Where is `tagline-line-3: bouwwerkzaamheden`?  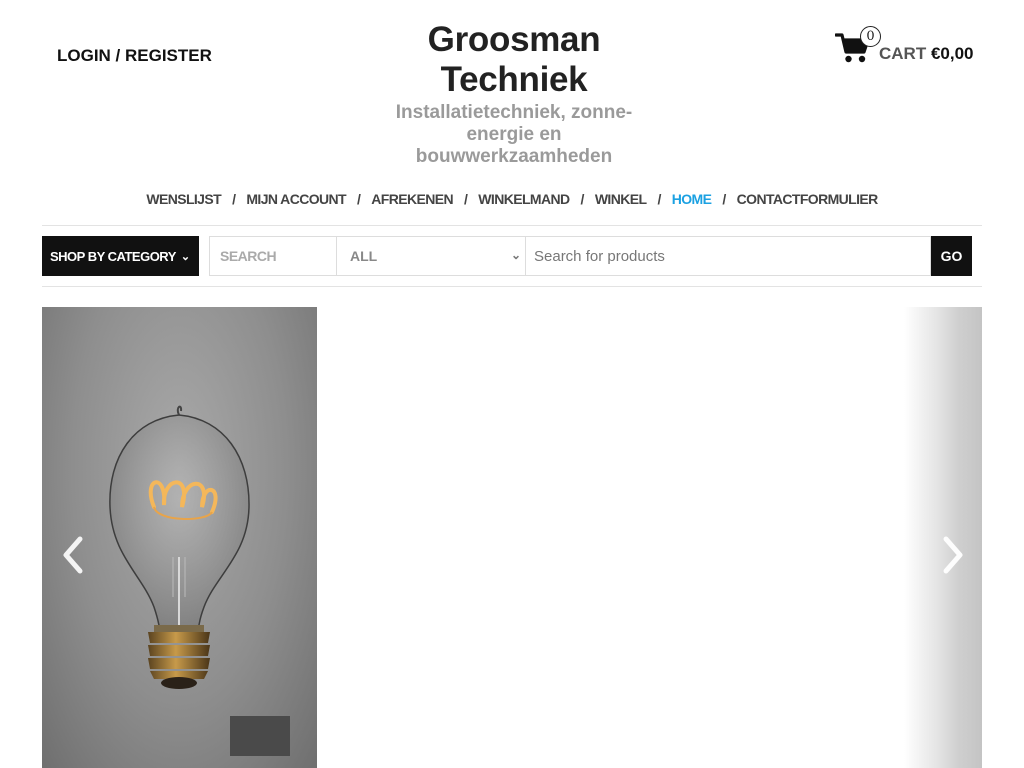 tagline-line-3: bouwwerkzaamheden is located at coordinates (514, 156).